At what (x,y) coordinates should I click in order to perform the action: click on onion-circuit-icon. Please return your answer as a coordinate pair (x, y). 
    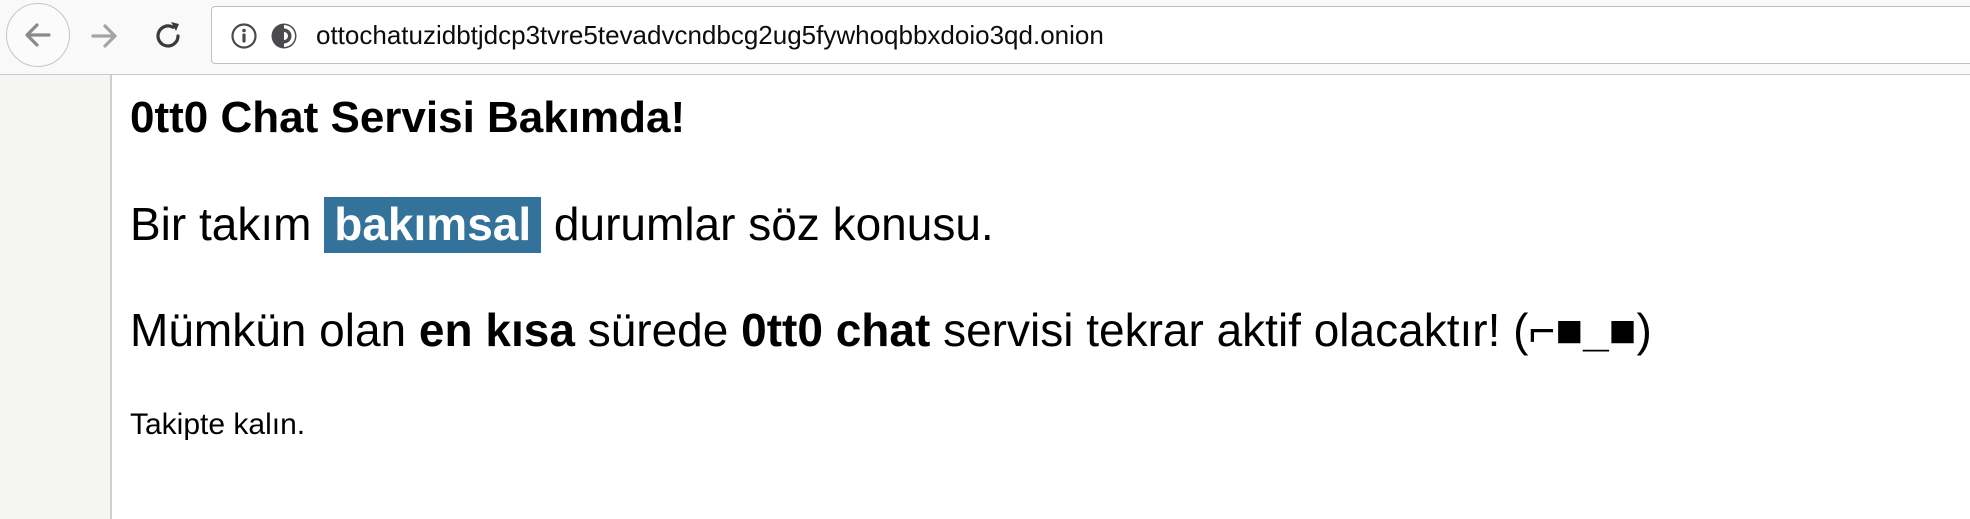
    Looking at the image, I should click on (284, 36).